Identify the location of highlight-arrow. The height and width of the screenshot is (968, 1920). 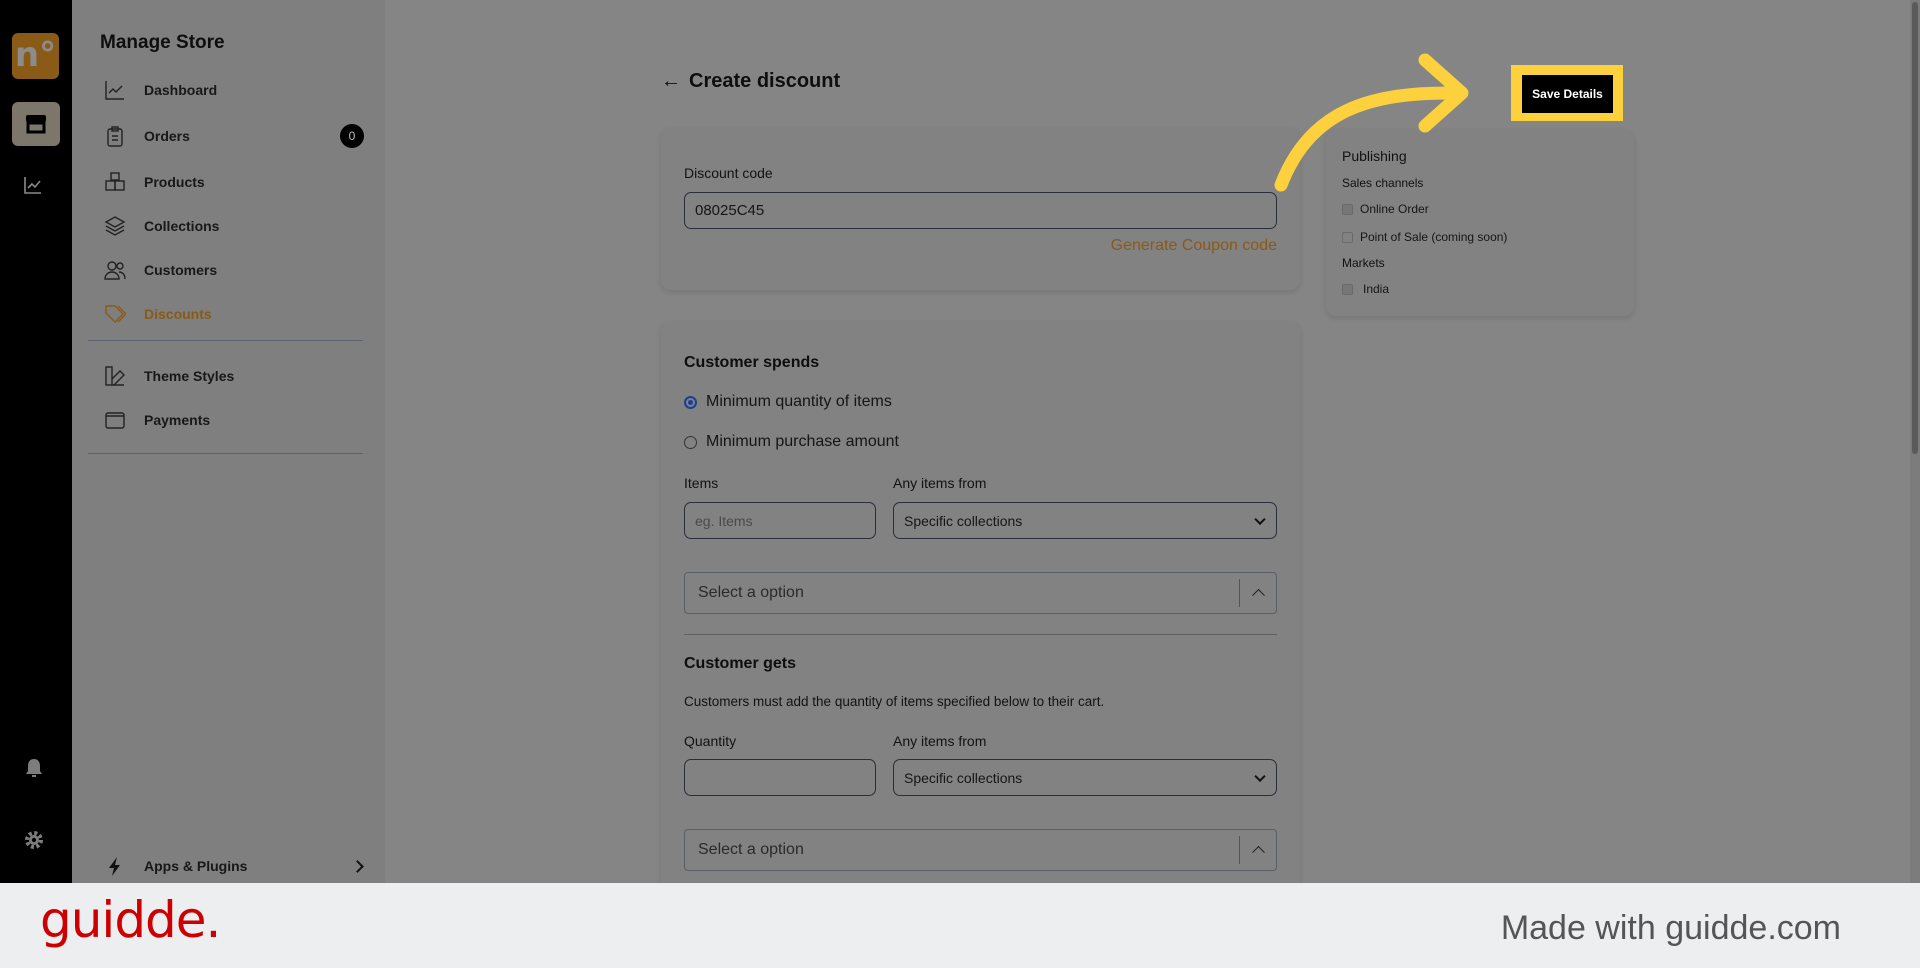
(1371, 122).